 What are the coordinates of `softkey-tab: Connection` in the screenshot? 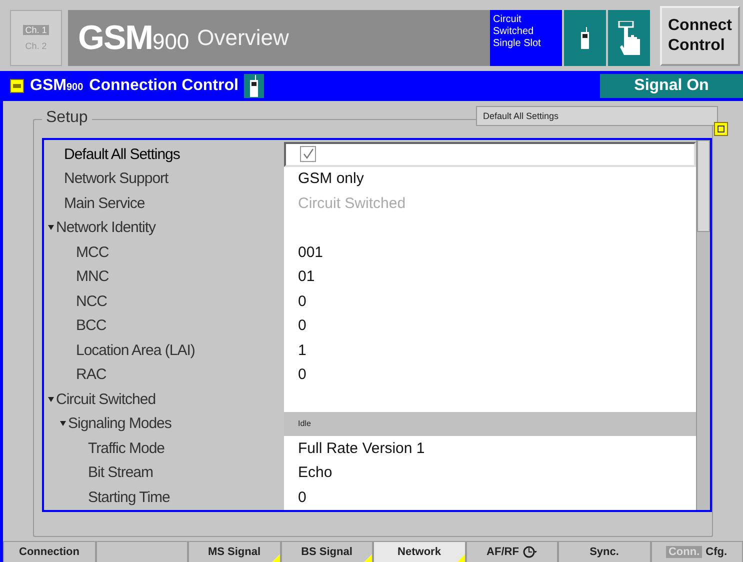 It's located at (49, 551).